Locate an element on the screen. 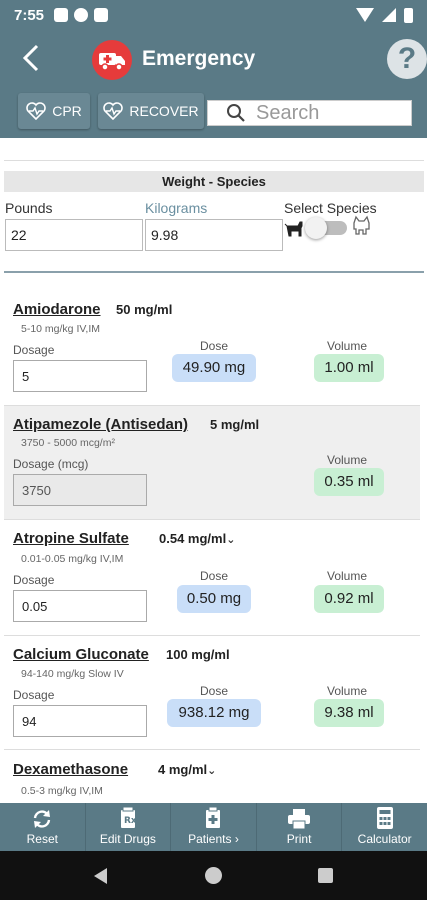 The width and height of the screenshot is (427, 900). drug-concentration: 0.54 mg/ml is located at coordinates (193, 538).